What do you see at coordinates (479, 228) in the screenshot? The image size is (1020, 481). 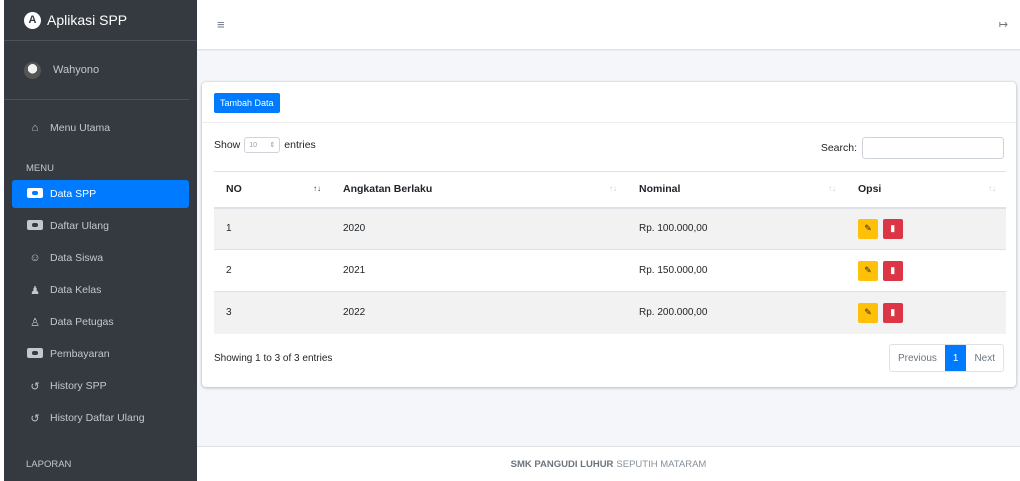 I see `cell-angkatan: 2020` at bounding box center [479, 228].